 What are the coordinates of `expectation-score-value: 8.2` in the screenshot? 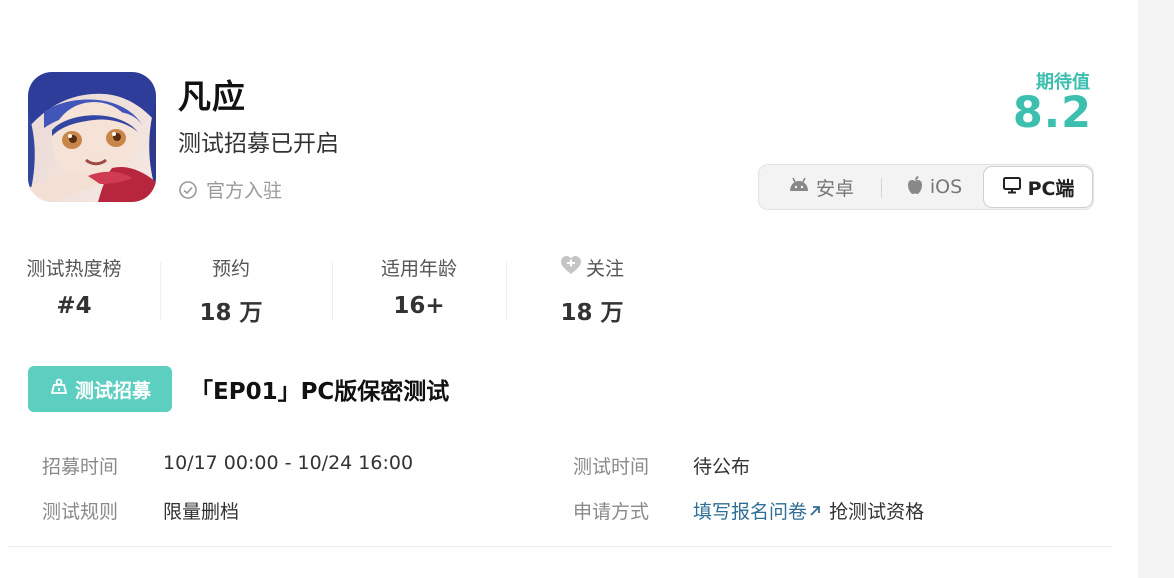 It's located at (1052, 113).